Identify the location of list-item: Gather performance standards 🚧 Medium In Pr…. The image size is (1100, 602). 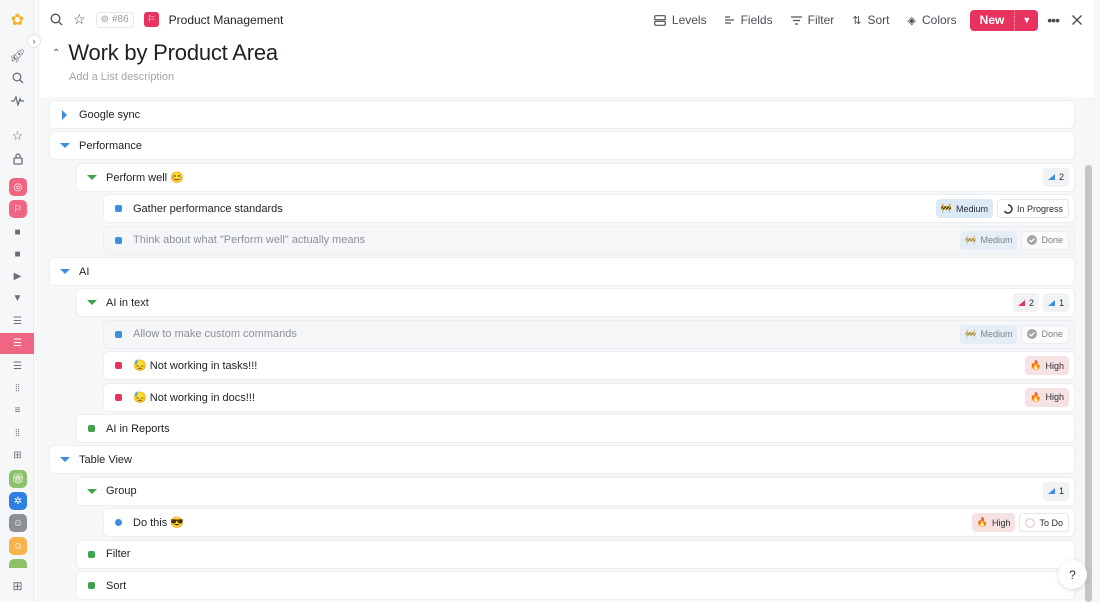
(589, 209).